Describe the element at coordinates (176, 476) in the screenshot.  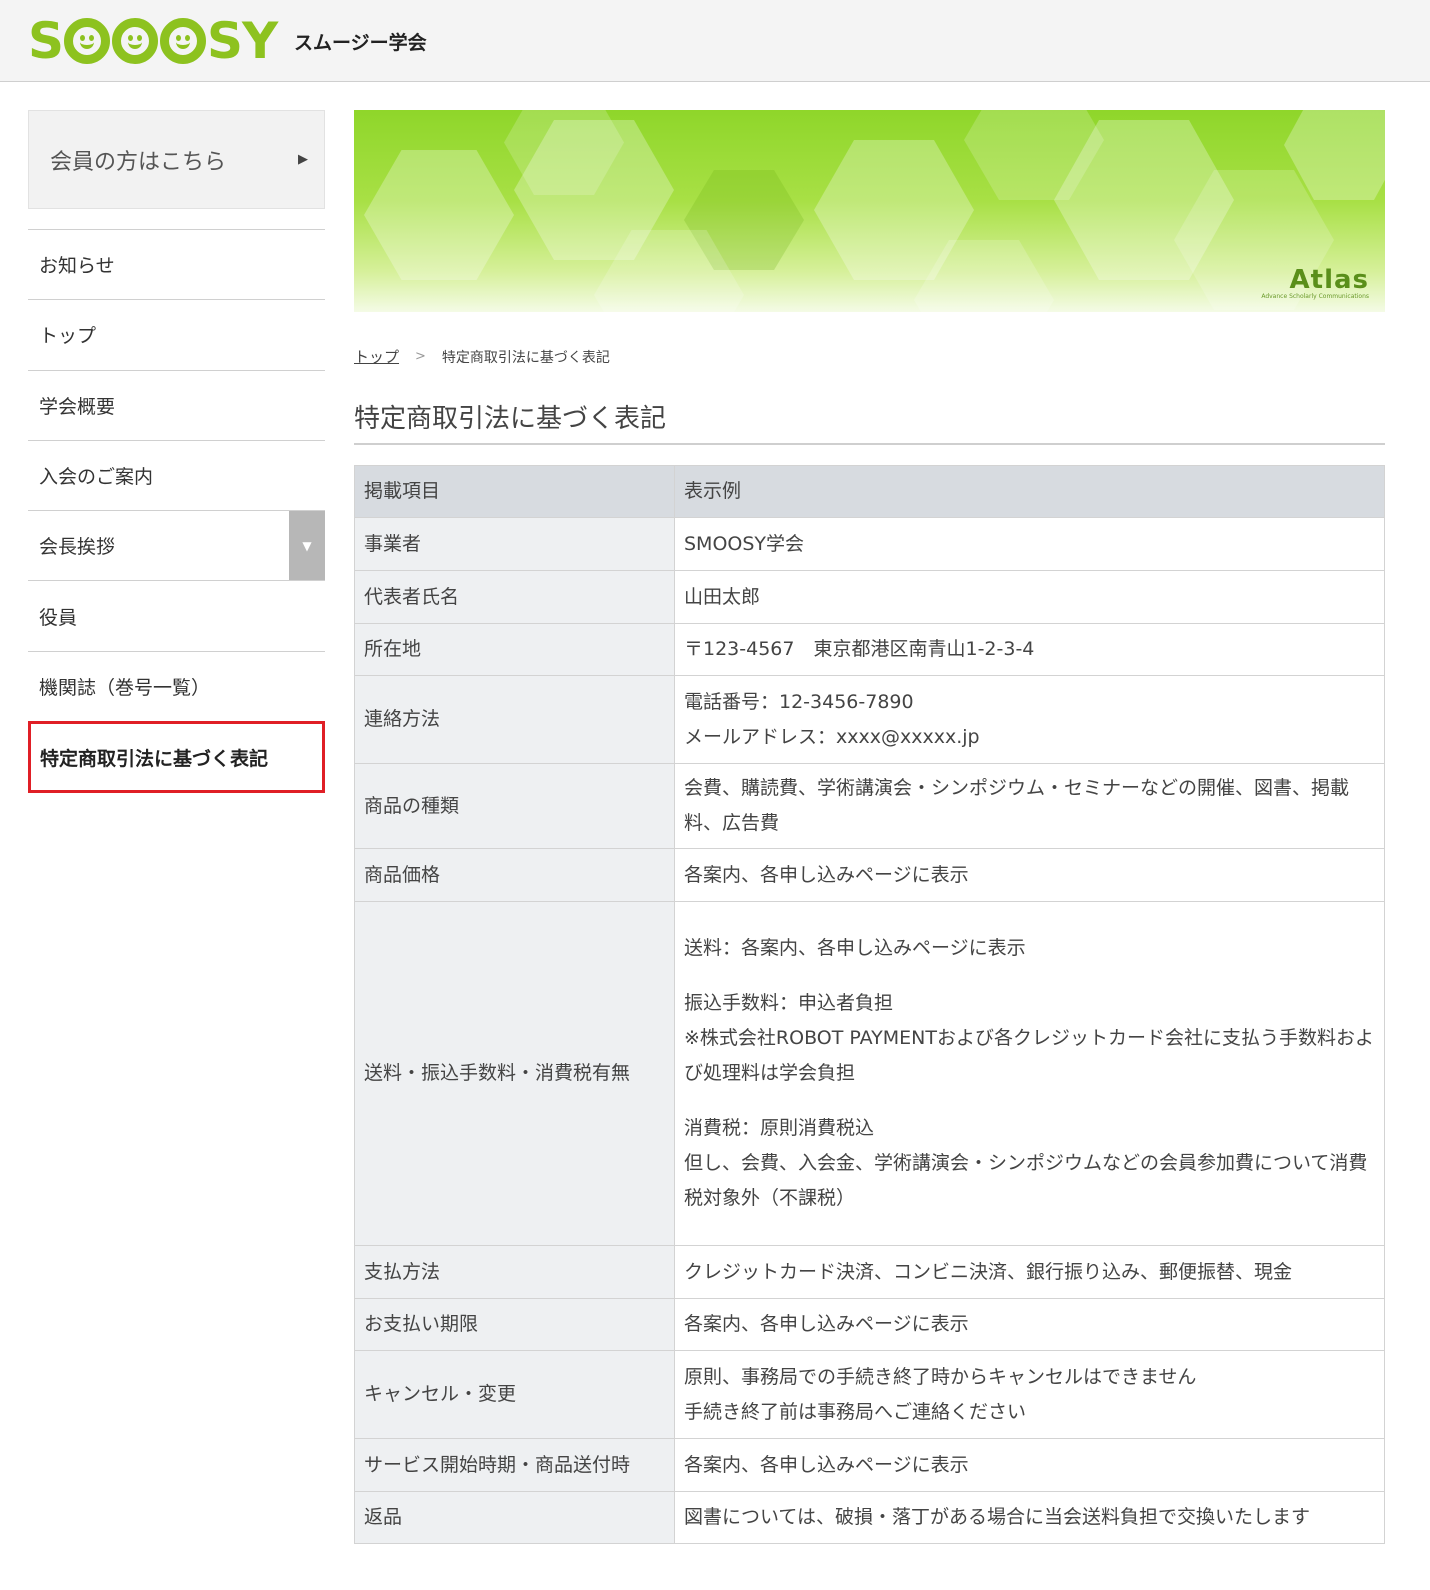
I see `sidebar-item-membership: 入会のご案内` at that location.